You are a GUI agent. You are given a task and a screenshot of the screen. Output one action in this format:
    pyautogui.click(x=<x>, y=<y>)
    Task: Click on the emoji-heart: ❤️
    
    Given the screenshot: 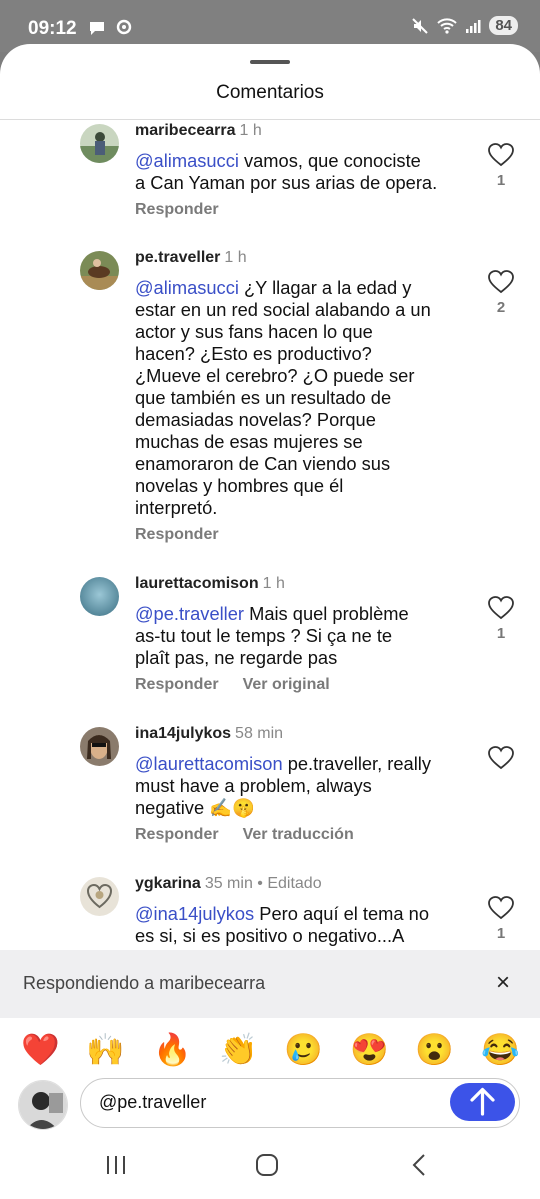 What is the action you would take?
    pyautogui.click(x=40, y=1050)
    